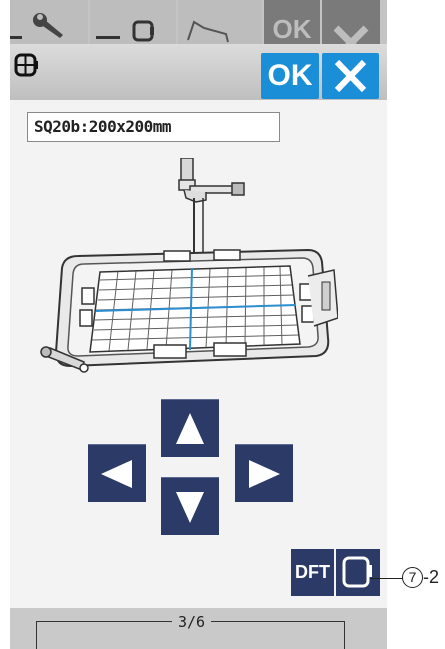 The height and width of the screenshot is (649, 445). I want to click on page-frame: 3/6, so click(190, 631).